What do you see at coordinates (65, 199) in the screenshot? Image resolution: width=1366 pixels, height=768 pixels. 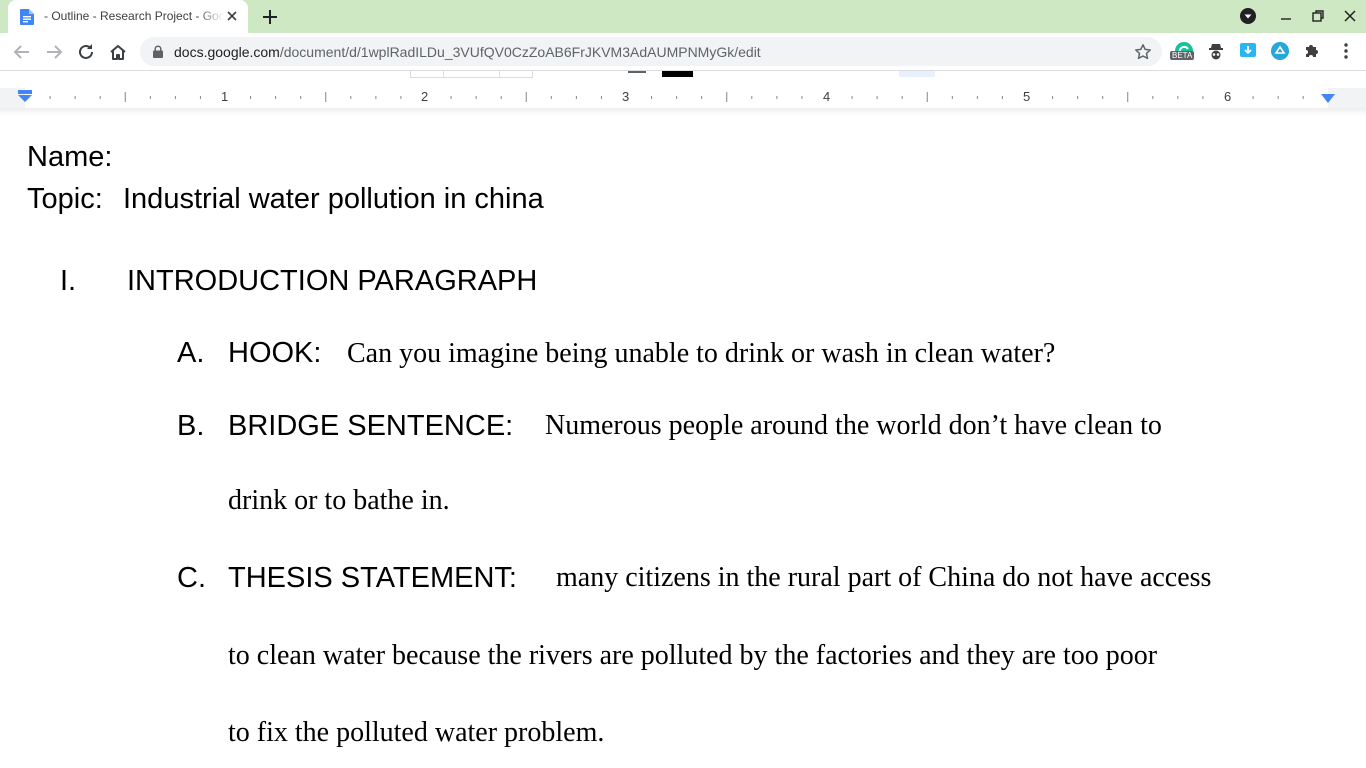 I see `topic-label: Topic:` at bounding box center [65, 199].